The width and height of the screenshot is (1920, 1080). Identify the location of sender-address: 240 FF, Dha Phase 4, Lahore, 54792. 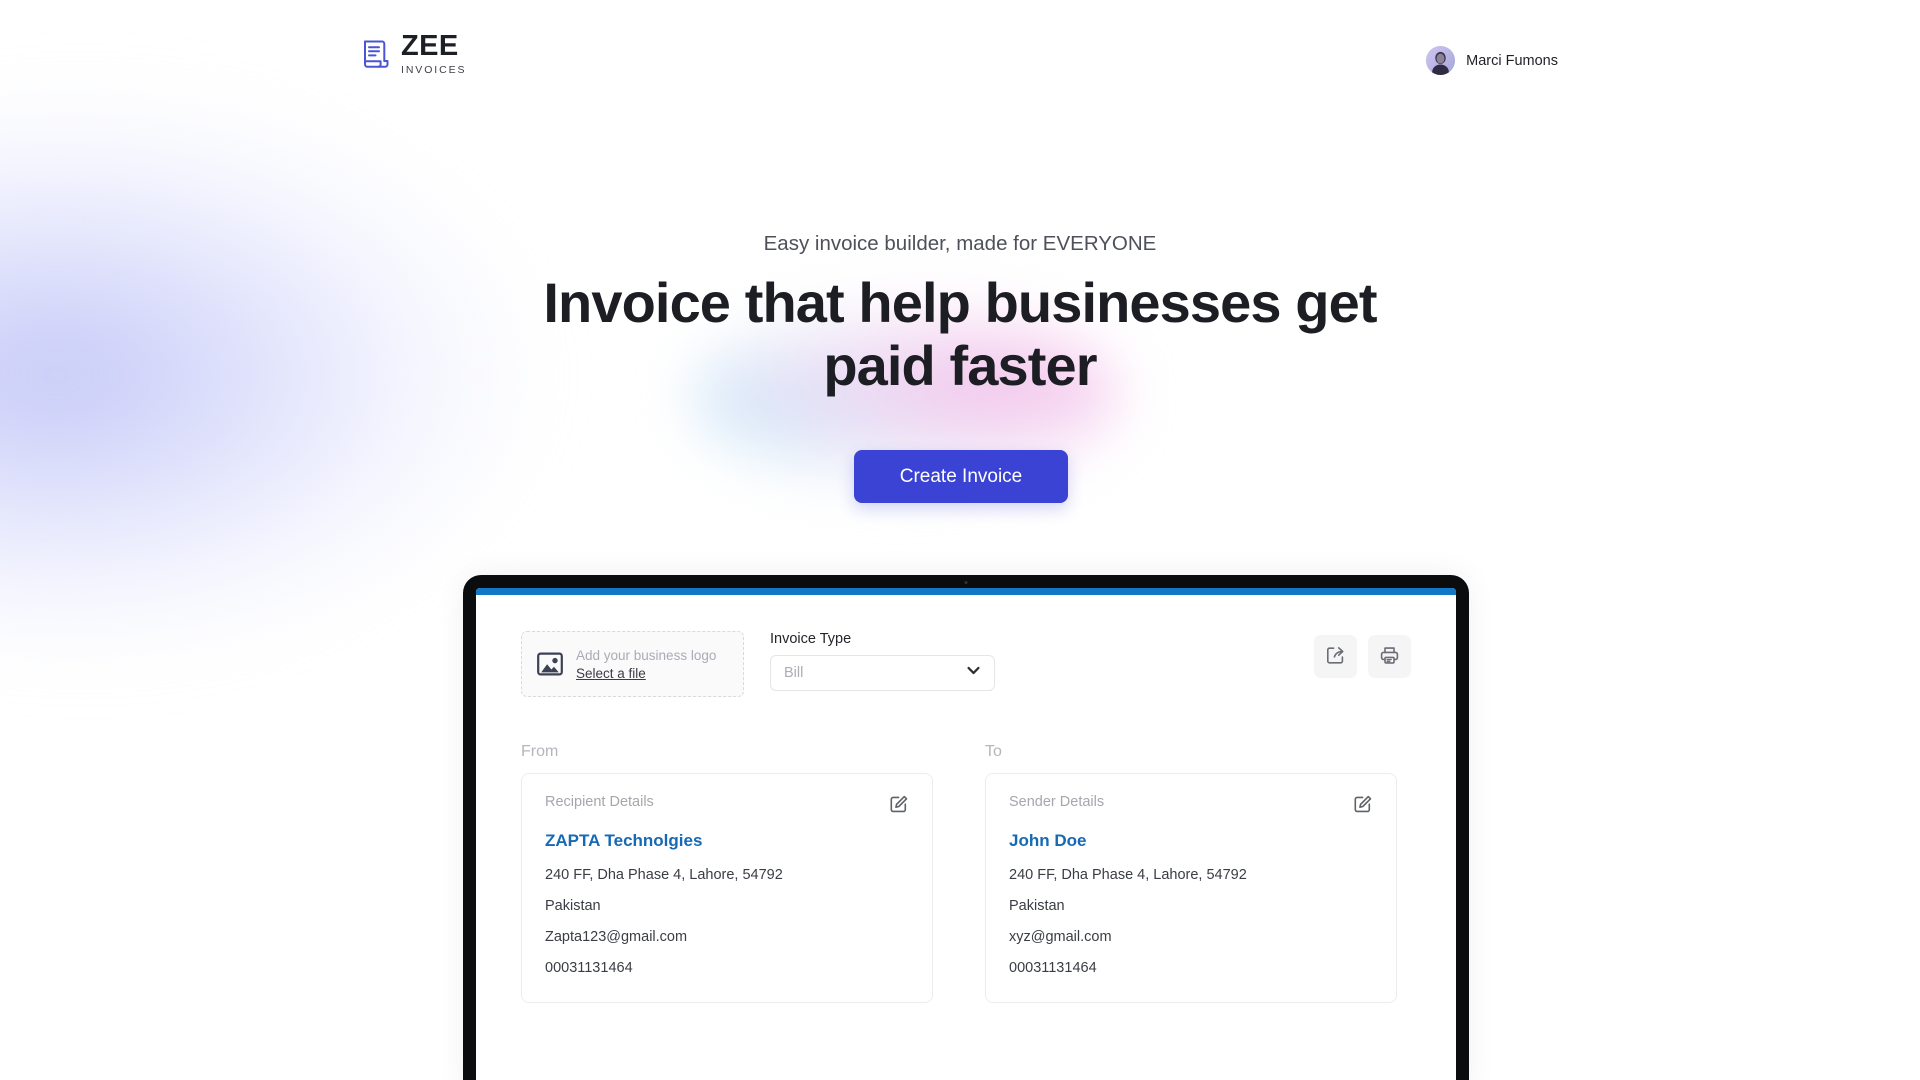
(1128, 875).